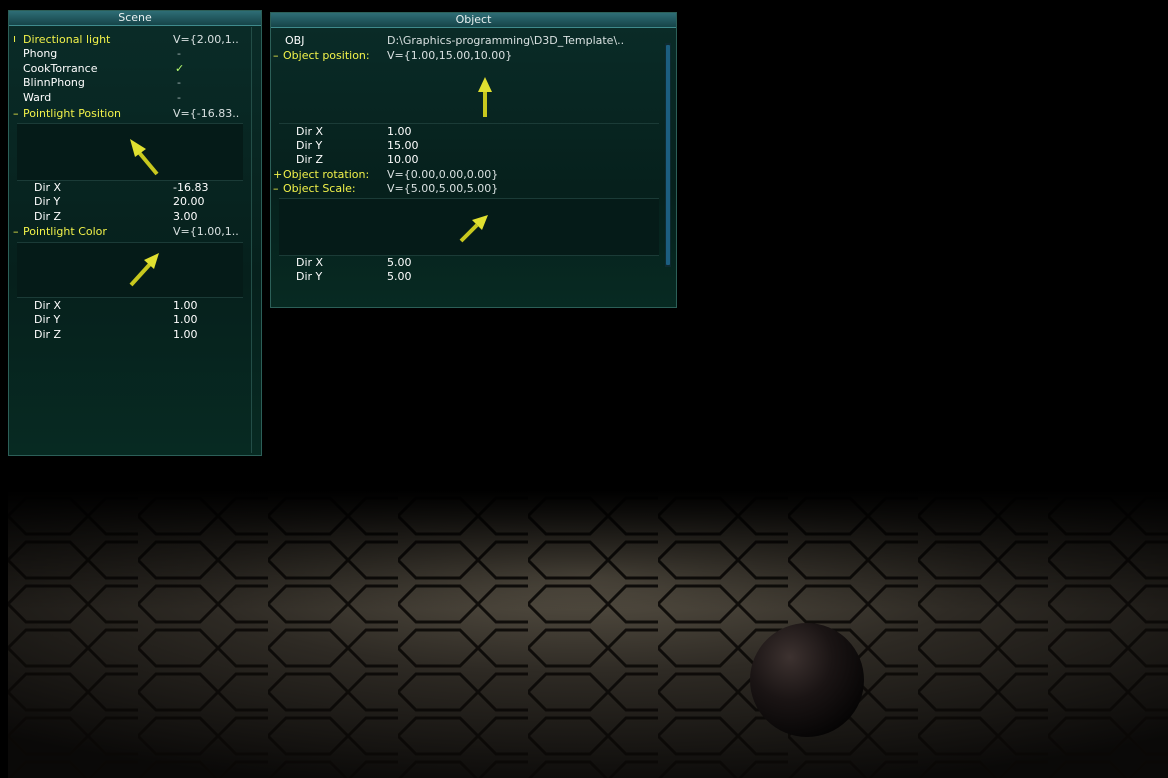 This screenshot has height=778, width=1168. Describe the element at coordinates (450, 55) in the screenshot. I see `object-position-value: V={1.00,15.00,10.00}` at that location.